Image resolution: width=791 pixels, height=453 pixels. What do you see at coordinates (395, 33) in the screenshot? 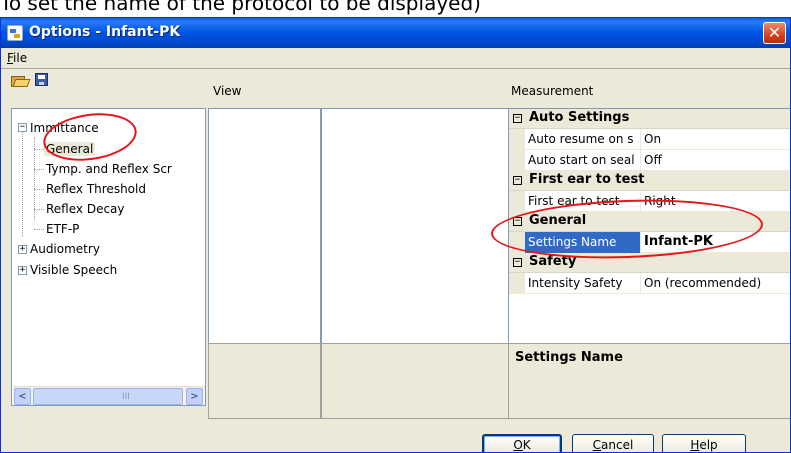
I see `title-bar: Options - Infant-PK ✕` at bounding box center [395, 33].